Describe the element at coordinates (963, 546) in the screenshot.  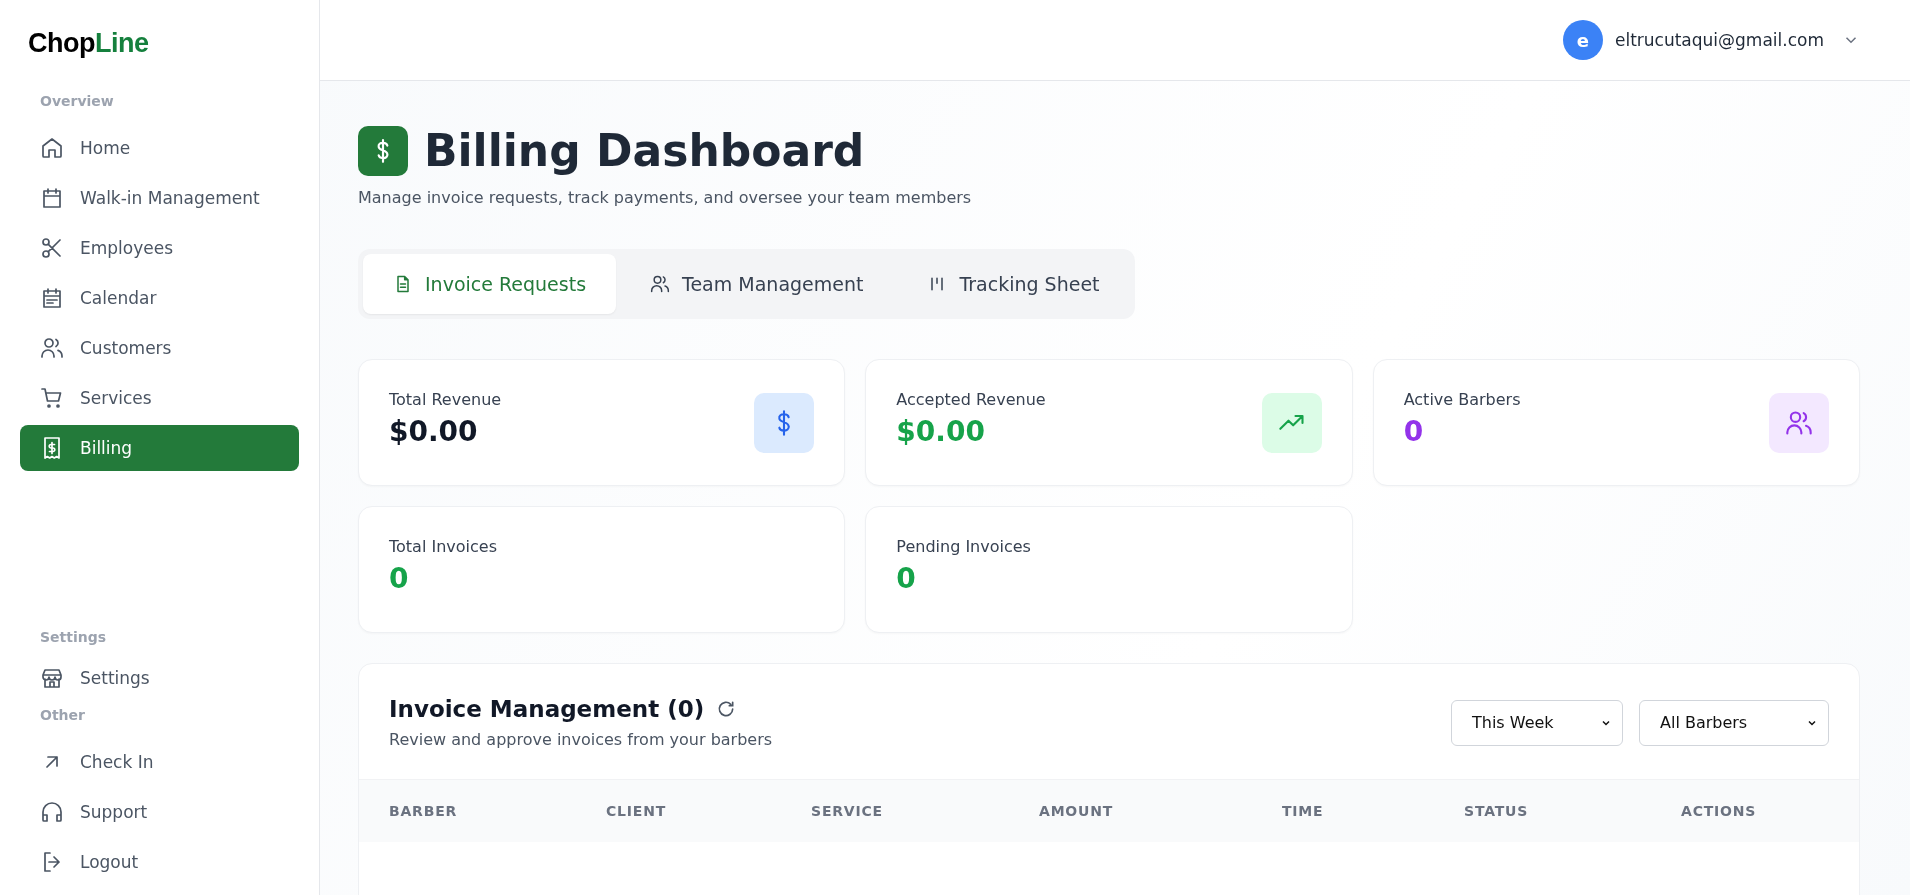
I see `stat-label: Pending Invoices` at that location.